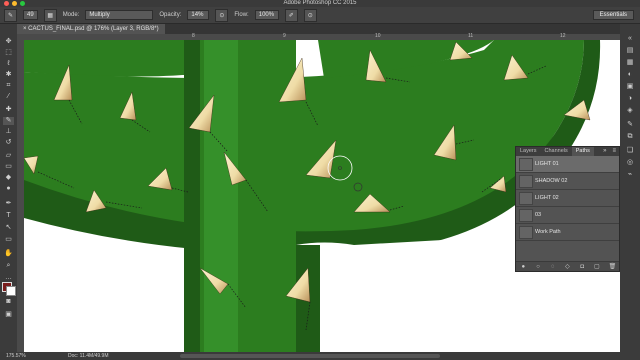  Describe the element at coordinates (109, 58) in the screenshot. I see `cactus-arm-left-top` at that location.